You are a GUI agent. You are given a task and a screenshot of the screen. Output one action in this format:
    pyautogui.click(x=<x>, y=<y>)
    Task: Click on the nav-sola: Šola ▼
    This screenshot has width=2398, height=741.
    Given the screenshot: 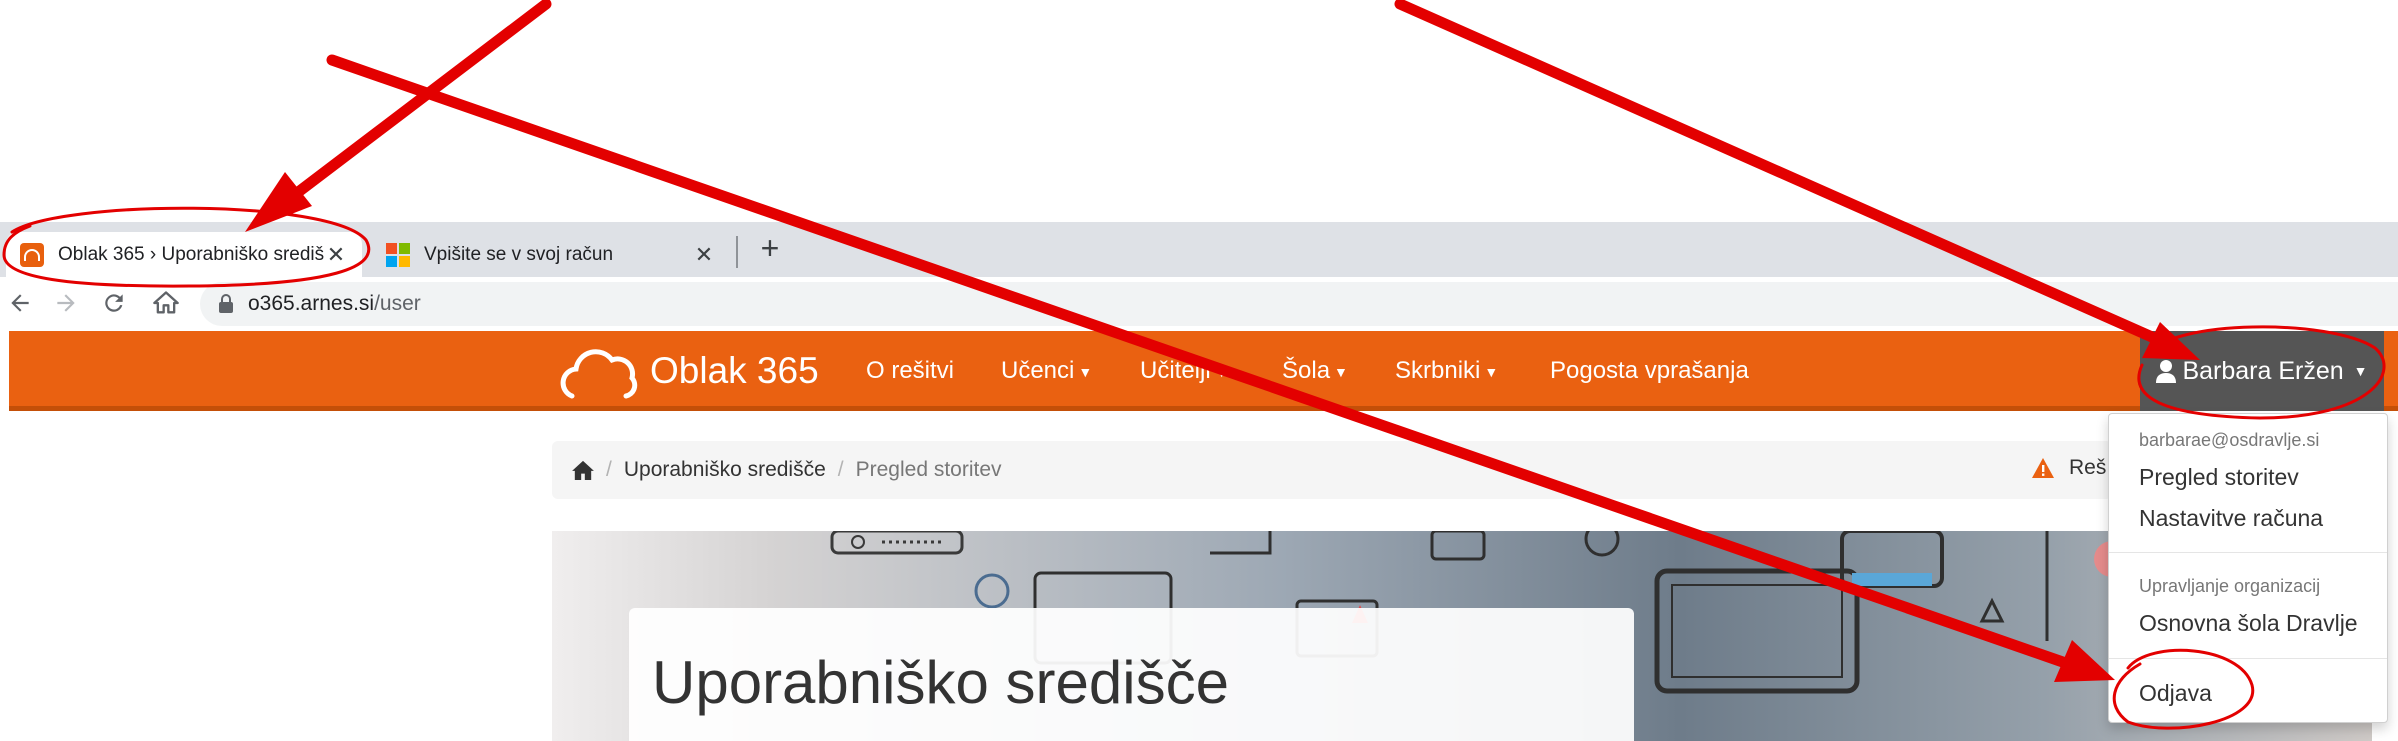 What is the action you would take?
    pyautogui.click(x=1315, y=371)
    